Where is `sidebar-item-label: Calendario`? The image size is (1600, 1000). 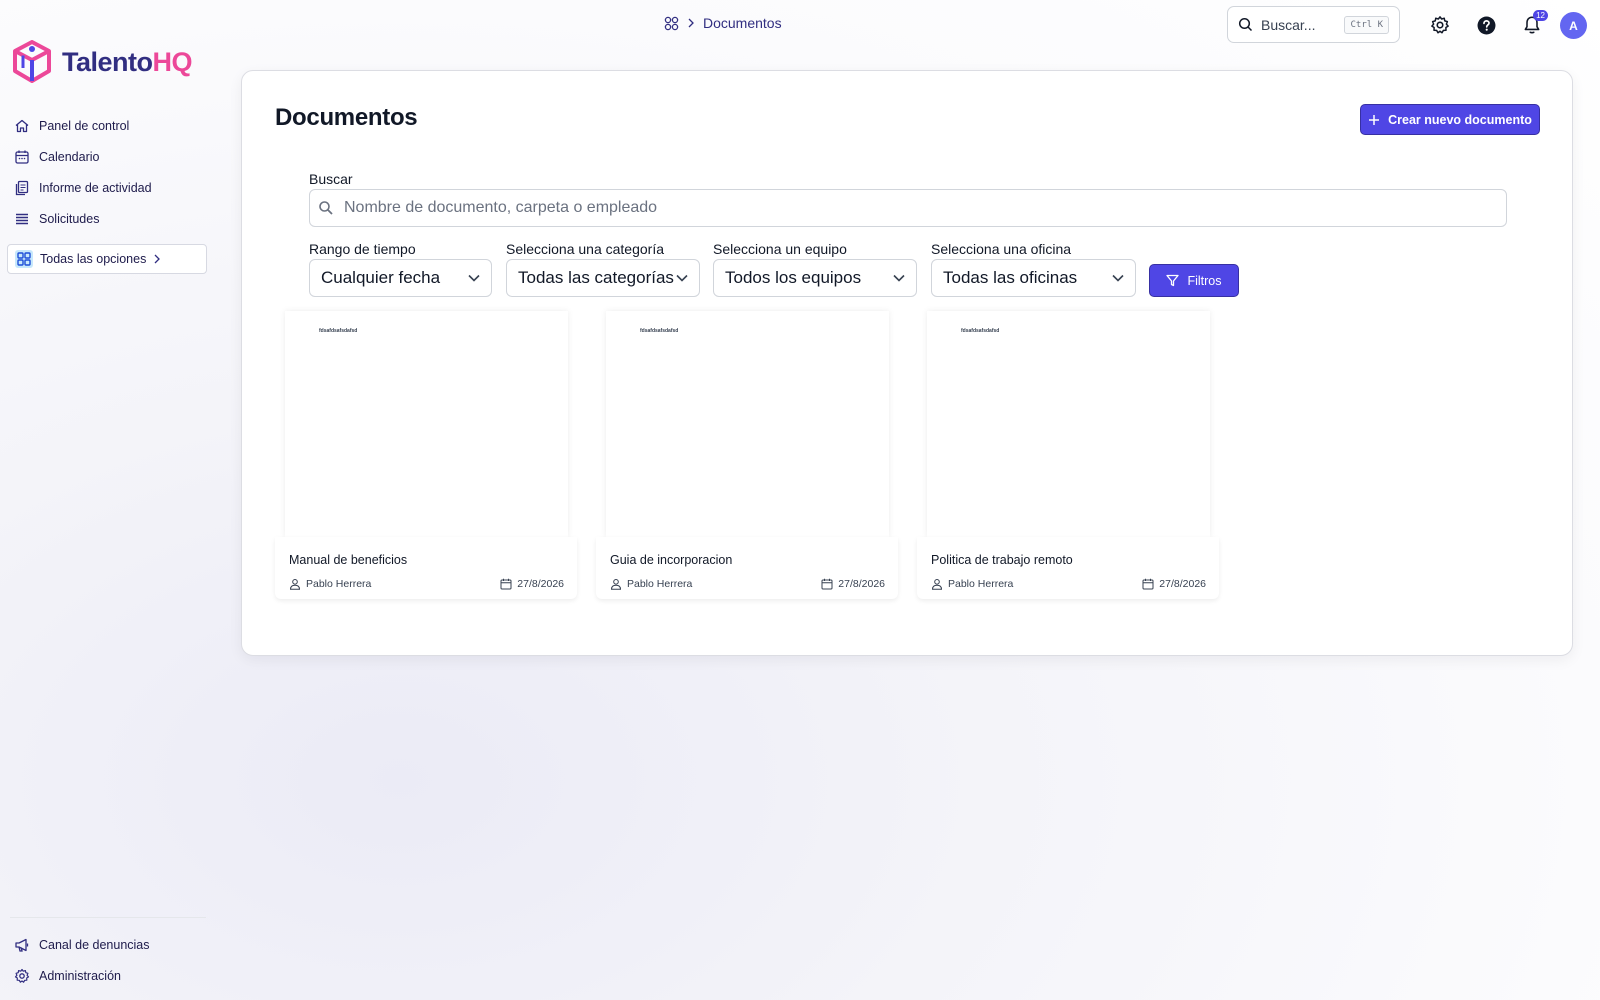
sidebar-item-label: Calendario is located at coordinates (69, 156).